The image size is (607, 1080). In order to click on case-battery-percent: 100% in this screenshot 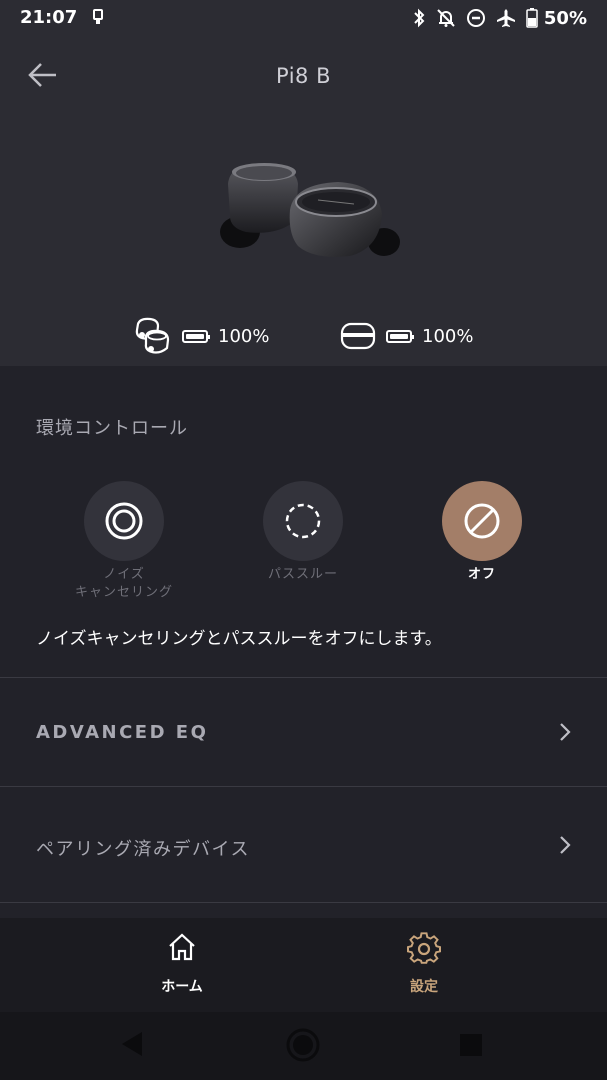, I will do `click(448, 336)`.